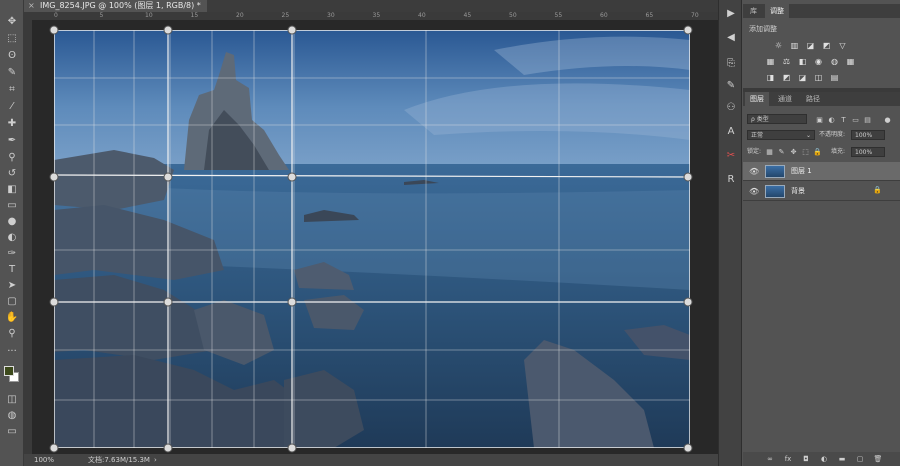  I want to click on move-tool-icon: ✥, so click(12, 21).